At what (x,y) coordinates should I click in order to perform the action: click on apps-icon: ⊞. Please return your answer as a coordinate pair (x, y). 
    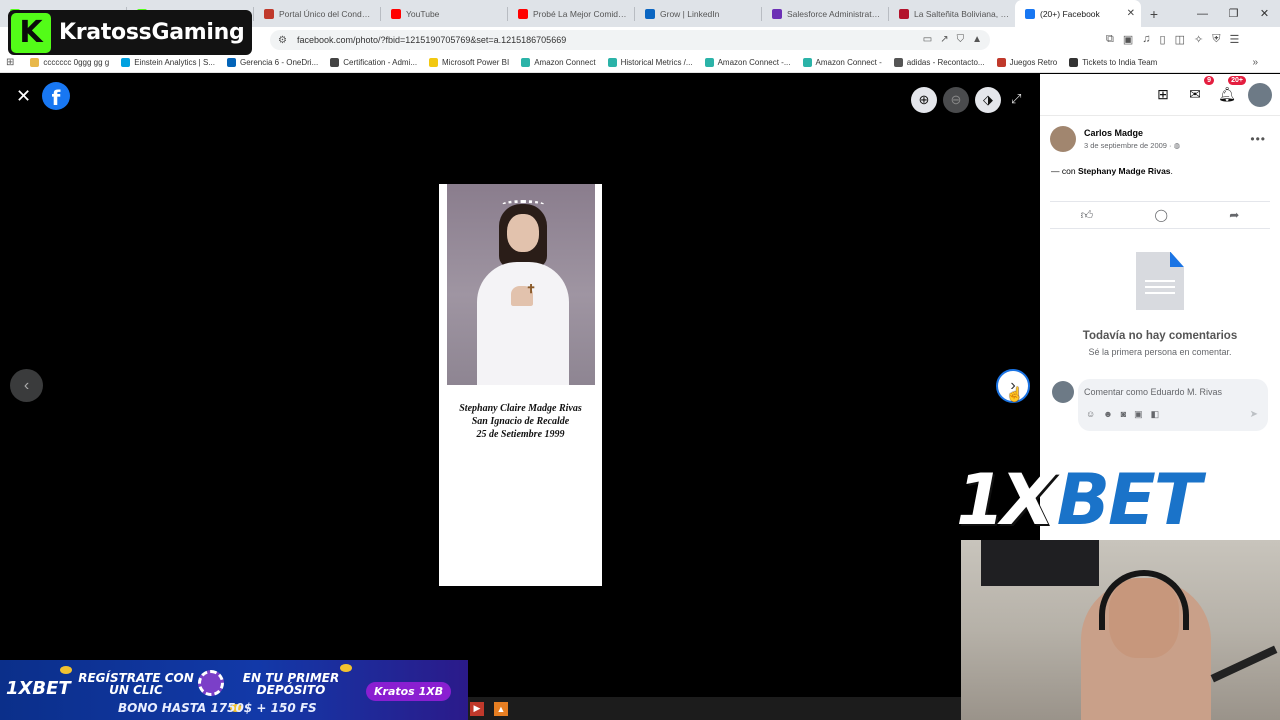
    Looking at the image, I should click on (10, 62).